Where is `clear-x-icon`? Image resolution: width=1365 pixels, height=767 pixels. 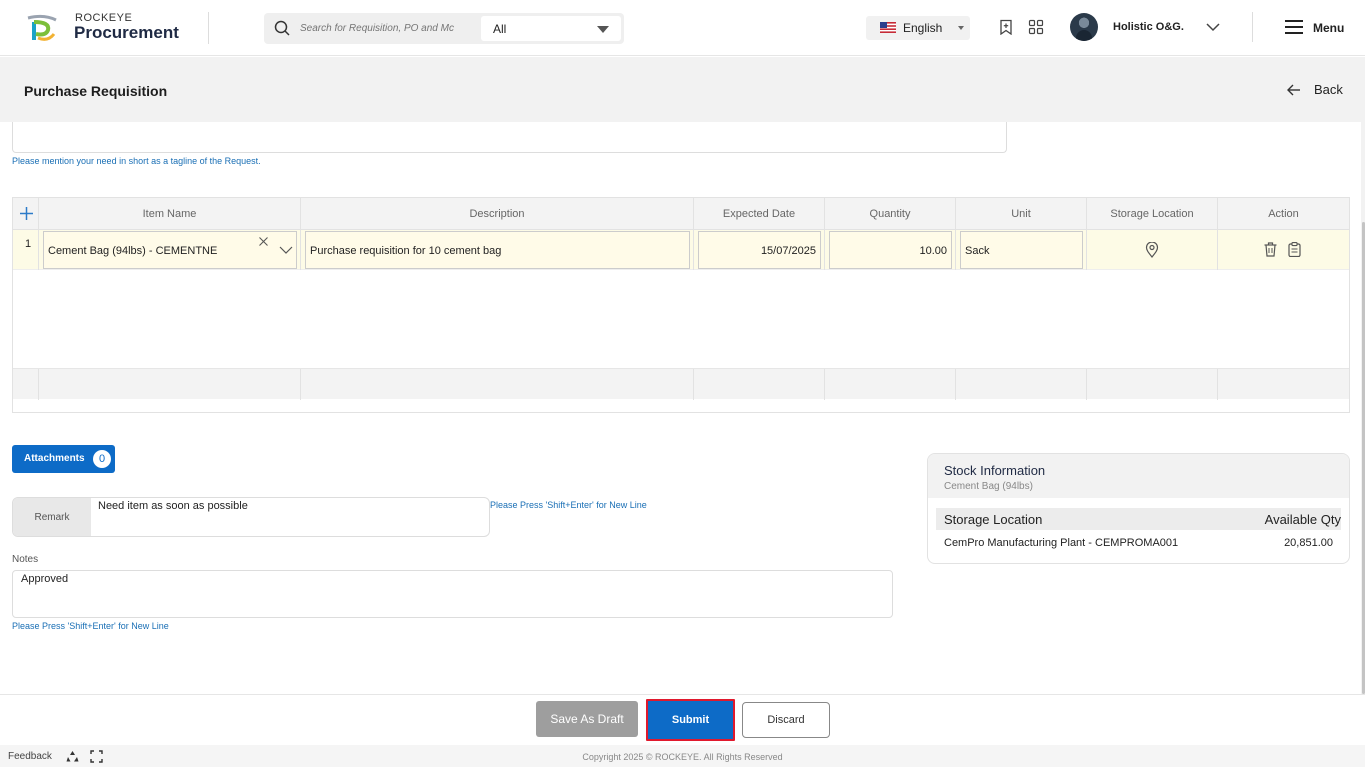 clear-x-icon is located at coordinates (263, 241).